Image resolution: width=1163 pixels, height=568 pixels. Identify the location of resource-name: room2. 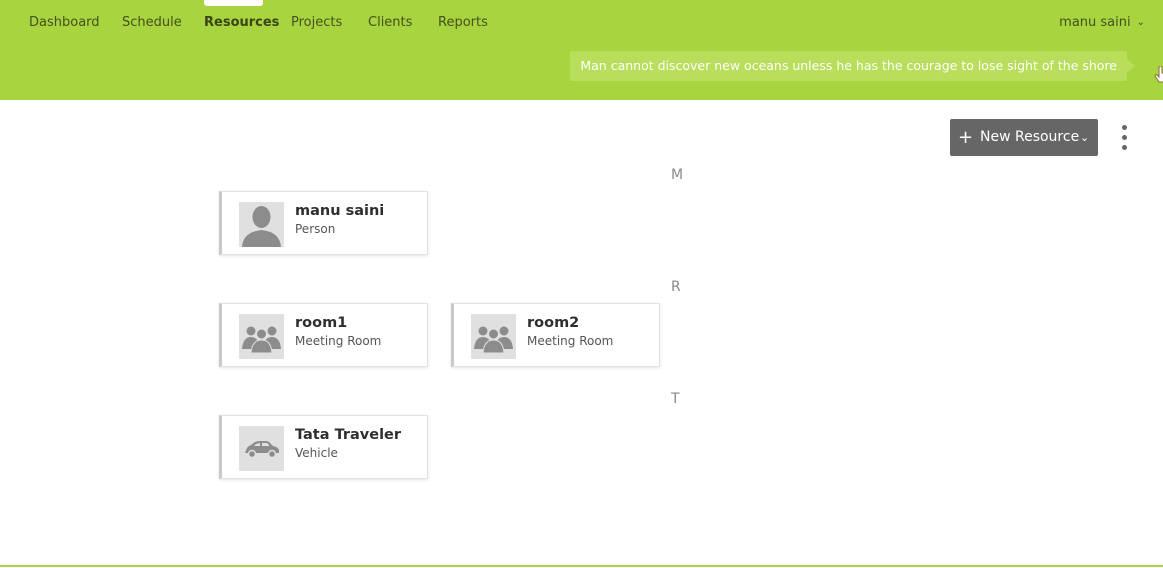
(553, 323).